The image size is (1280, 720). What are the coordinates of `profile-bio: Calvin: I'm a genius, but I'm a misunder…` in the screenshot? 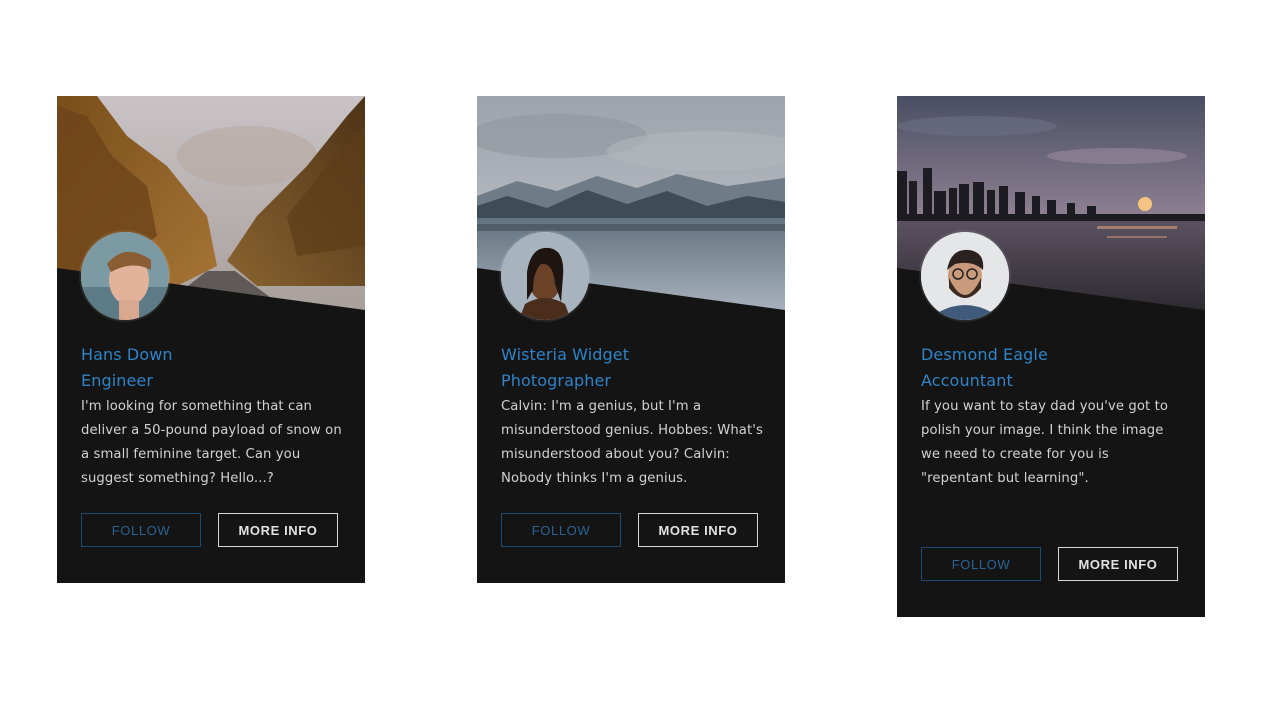 It's located at (632, 442).